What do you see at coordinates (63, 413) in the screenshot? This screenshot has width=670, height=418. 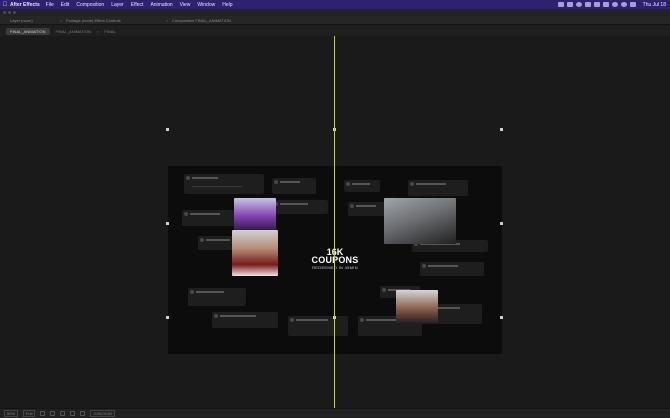 I see `transparency-icon` at bounding box center [63, 413].